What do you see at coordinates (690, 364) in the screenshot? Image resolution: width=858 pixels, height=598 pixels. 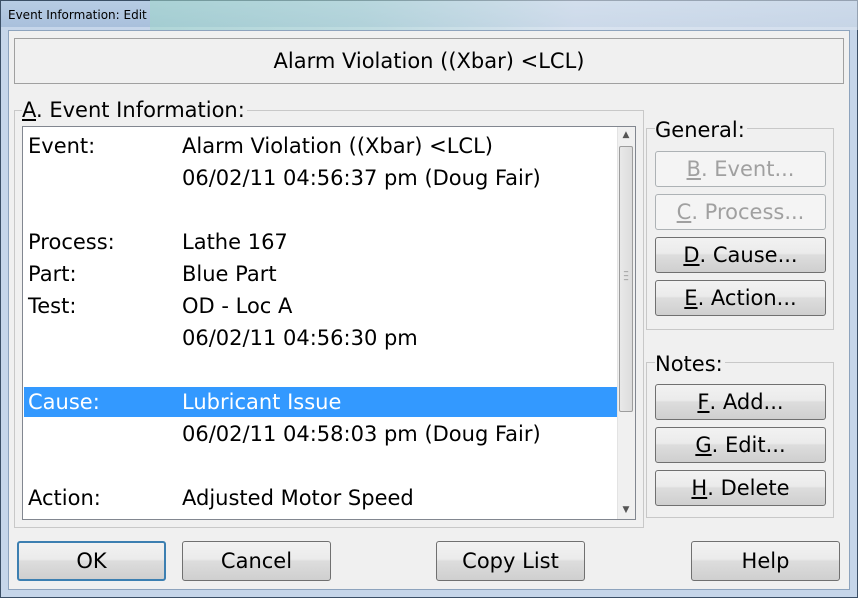 I see `notes-label: Notes:` at bounding box center [690, 364].